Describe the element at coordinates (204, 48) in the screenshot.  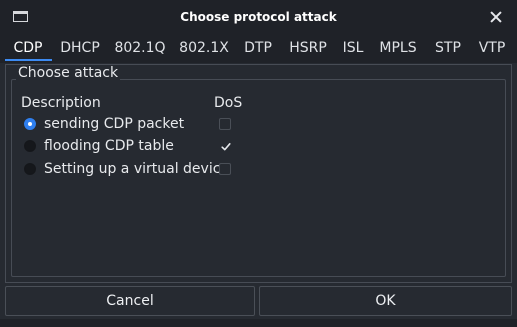
I see `tab-8021x: 802.1X` at that location.